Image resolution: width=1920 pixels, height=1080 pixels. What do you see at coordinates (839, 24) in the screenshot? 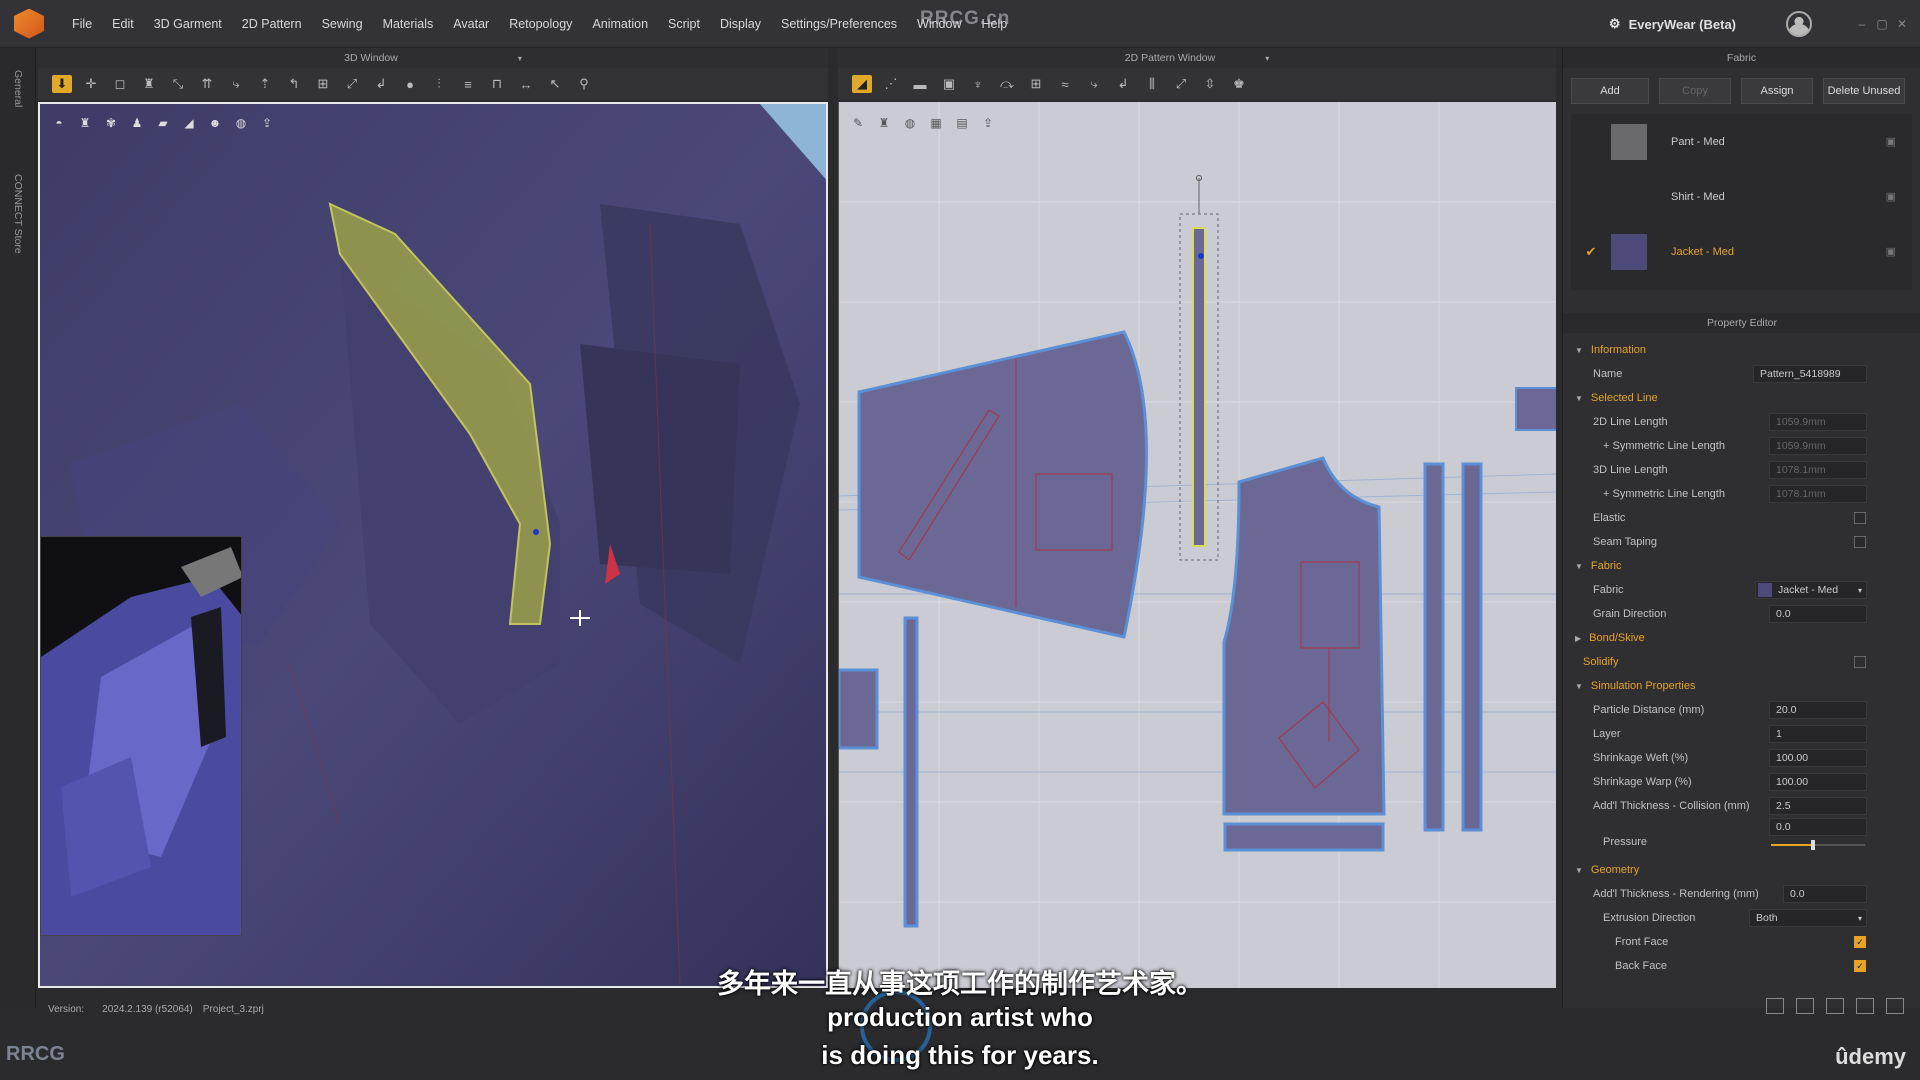
I see `menu-settings: Settings/Preferences` at bounding box center [839, 24].